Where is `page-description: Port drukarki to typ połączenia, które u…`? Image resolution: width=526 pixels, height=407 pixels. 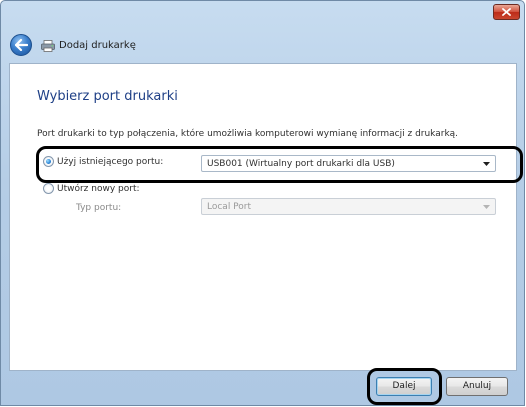 page-description: Port drukarki to typ połączenia, które u… is located at coordinates (248, 134).